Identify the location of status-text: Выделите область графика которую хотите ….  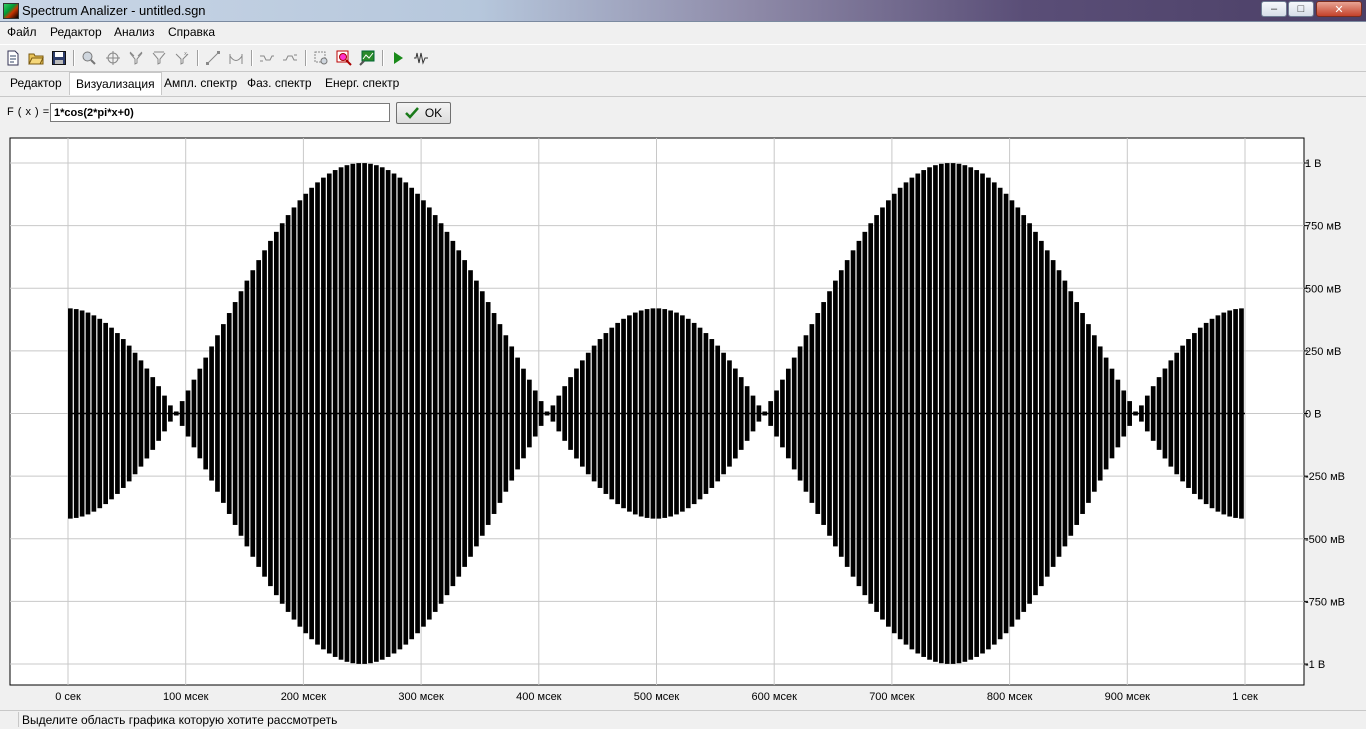
(180, 720).